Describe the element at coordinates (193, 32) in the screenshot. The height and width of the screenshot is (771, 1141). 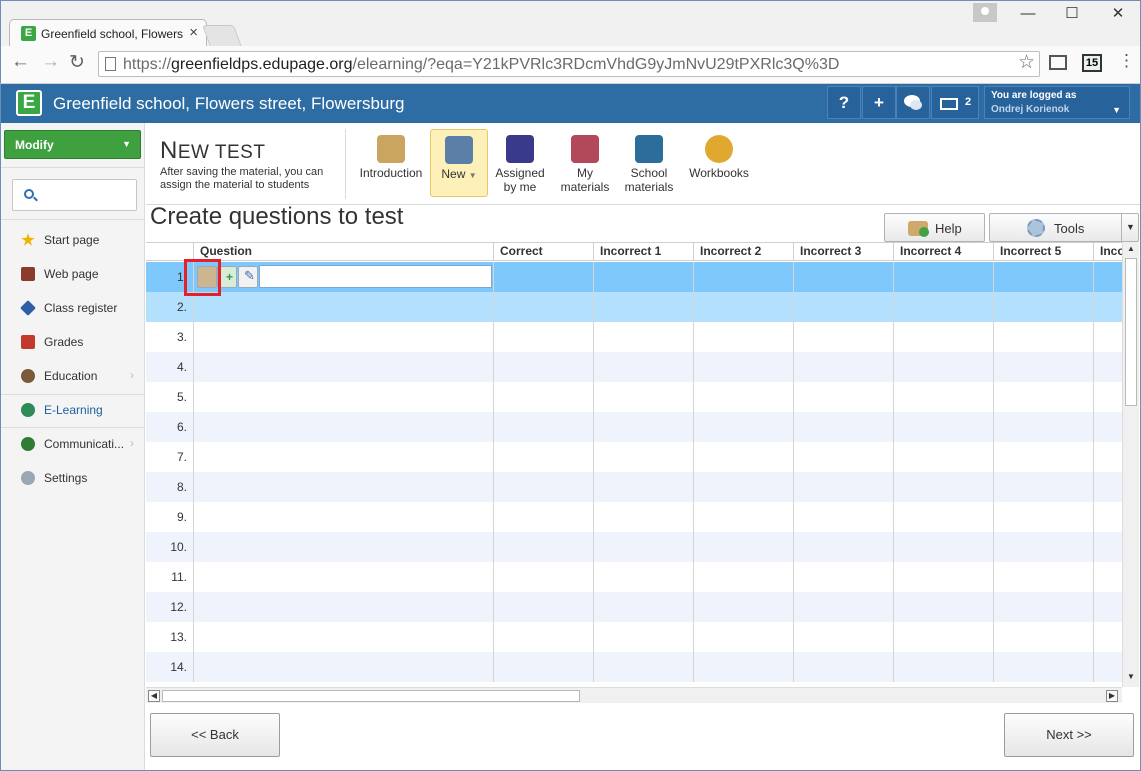
I see `tab-close-icon: ×` at that location.